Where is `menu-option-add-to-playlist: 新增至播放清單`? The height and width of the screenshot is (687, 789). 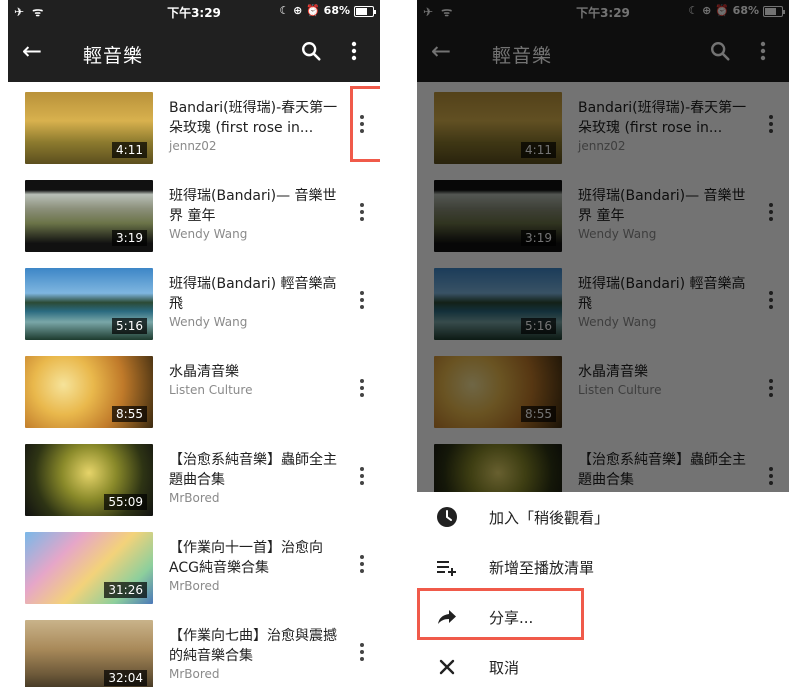 menu-option-add-to-playlist: 新增至播放清單 is located at coordinates (603, 567).